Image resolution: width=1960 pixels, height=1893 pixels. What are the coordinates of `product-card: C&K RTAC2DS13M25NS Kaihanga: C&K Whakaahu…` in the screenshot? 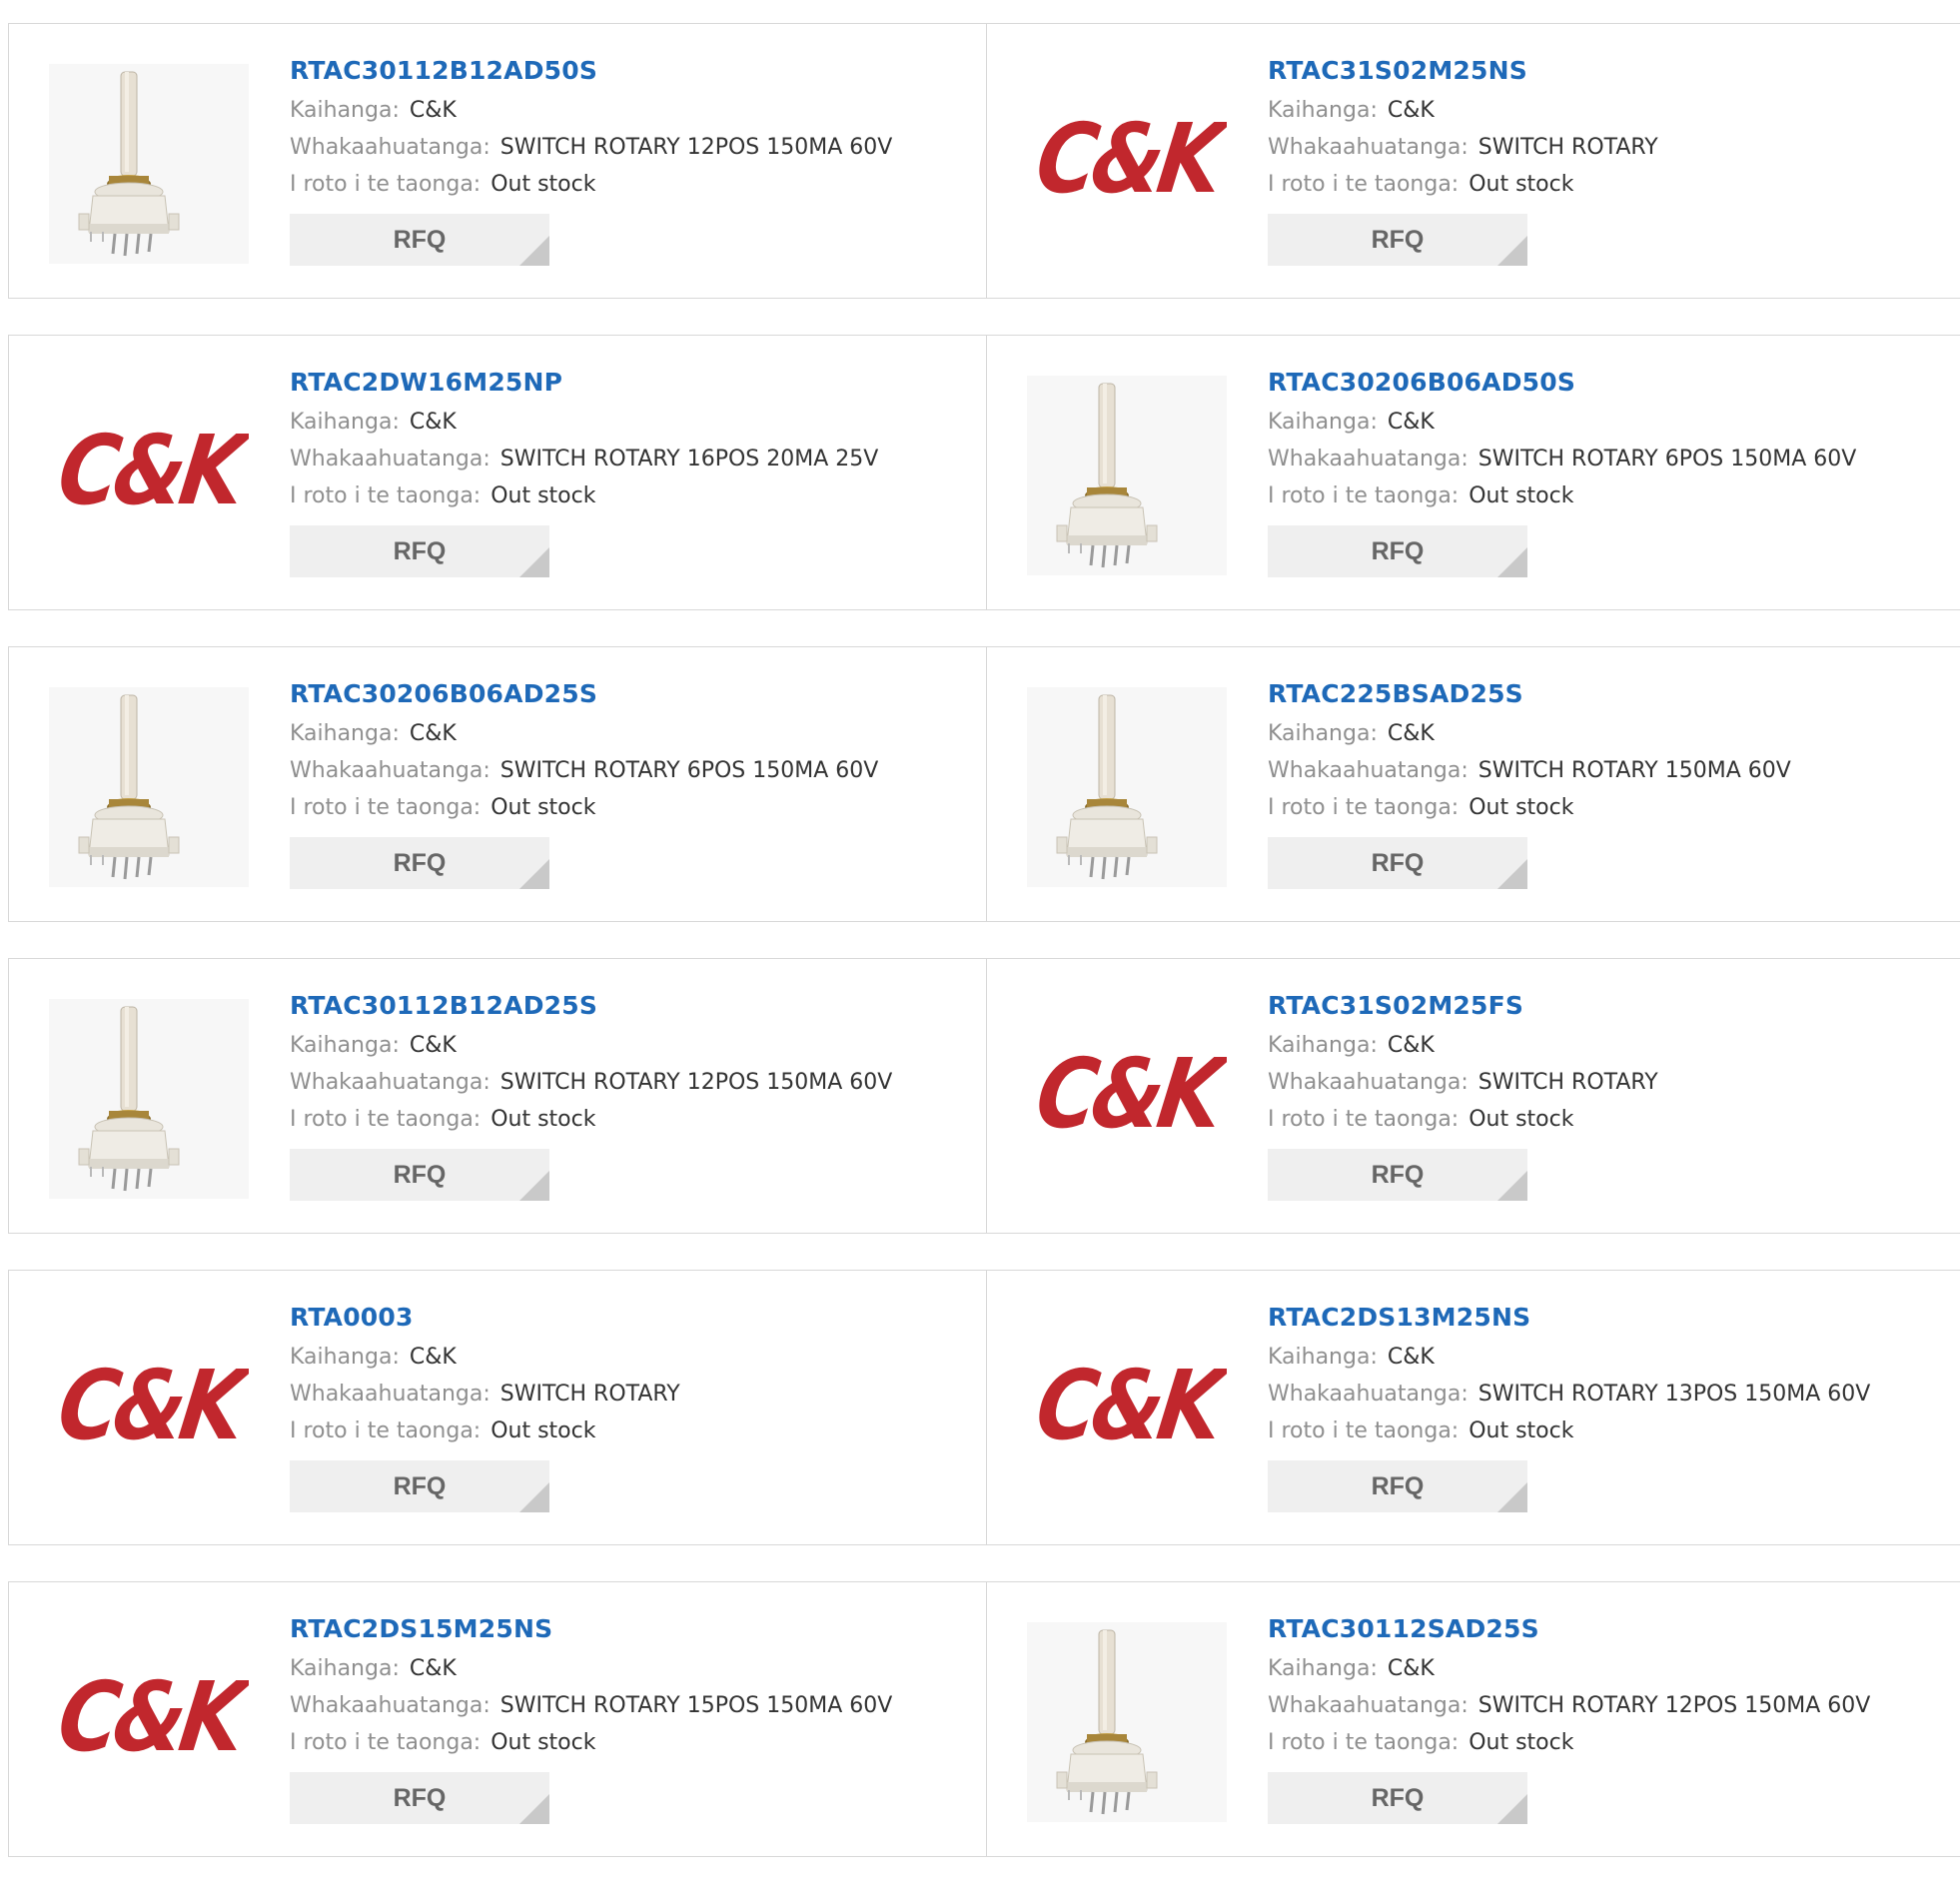 It's located at (1473, 1407).